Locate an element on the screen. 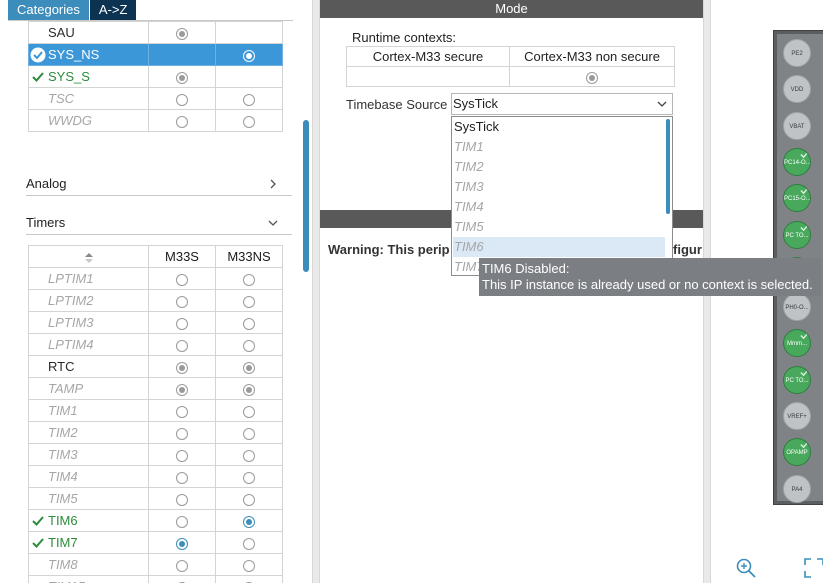 This screenshot has height=583, width=823. dropdown-option-systick: SysTick is located at coordinates (559, 127).